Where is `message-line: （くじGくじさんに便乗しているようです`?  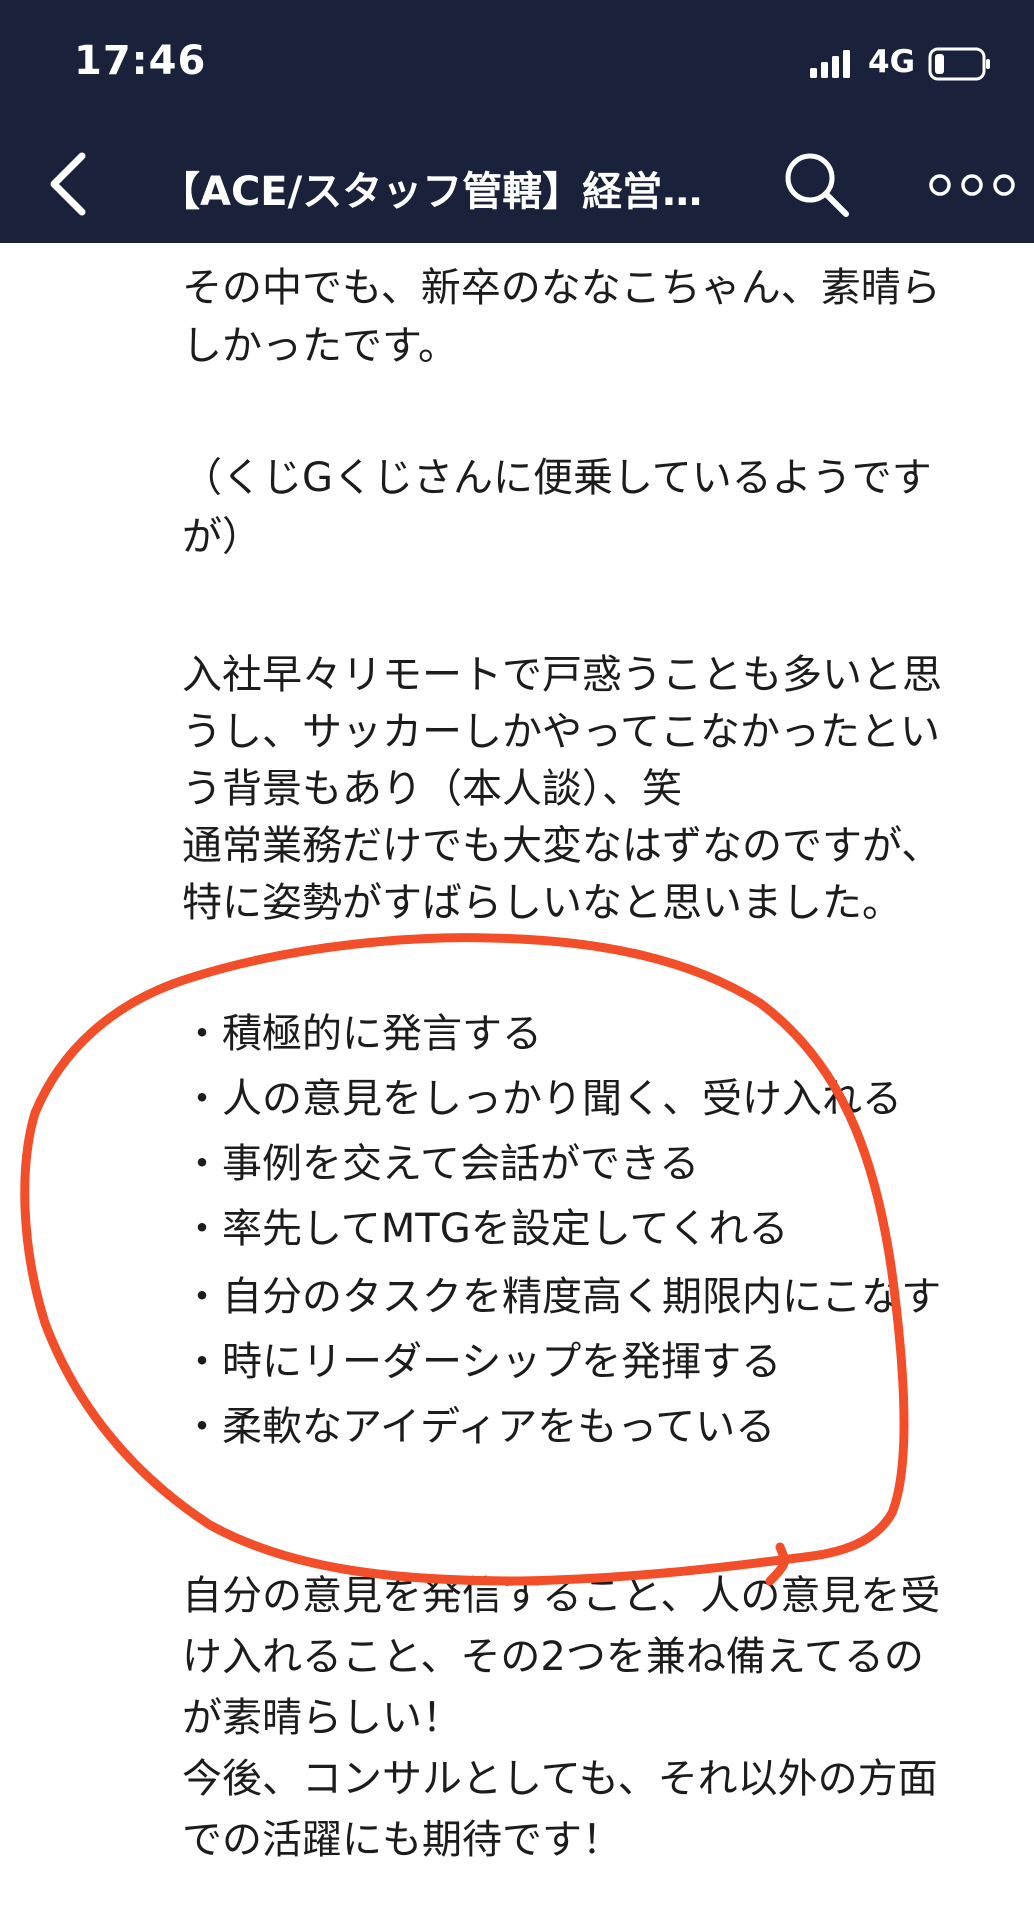 message-line: （くじGくじさんに便乗しているようです is located at coordinates (557, 478).